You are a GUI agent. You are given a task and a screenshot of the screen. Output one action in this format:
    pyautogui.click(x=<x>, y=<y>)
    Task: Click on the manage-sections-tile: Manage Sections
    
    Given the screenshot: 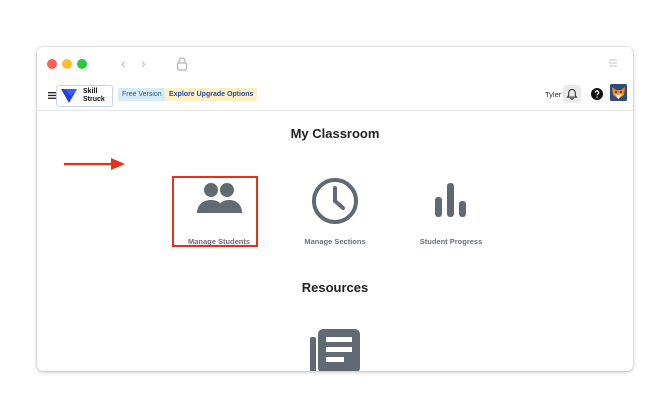 What is the action you would take?
    pyautogui.click(x=335, y=212)
    